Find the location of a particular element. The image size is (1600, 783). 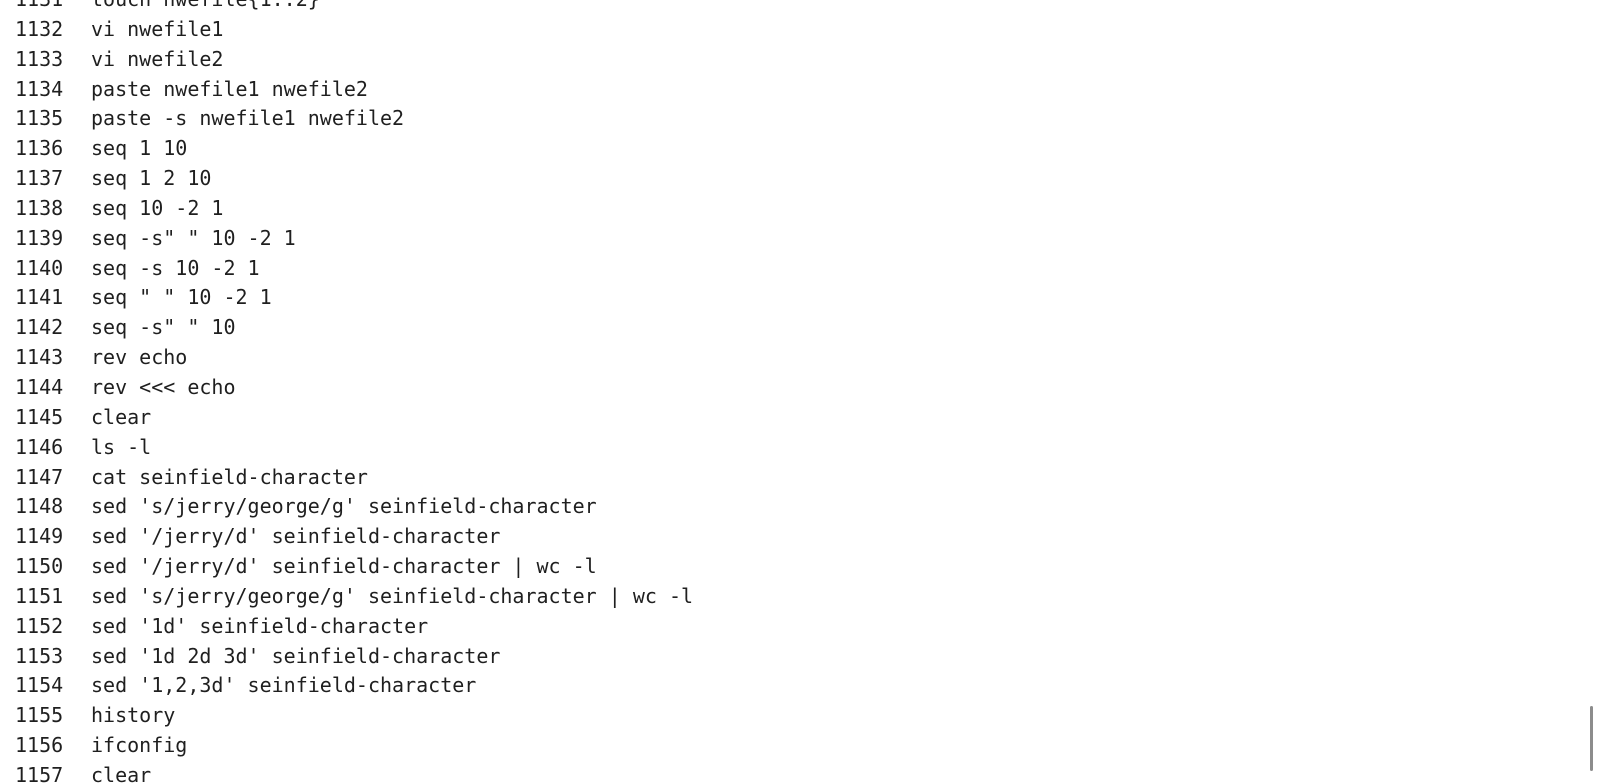

history-row: 1137 seq 1 2 10 is located at coordinates (790, 179).